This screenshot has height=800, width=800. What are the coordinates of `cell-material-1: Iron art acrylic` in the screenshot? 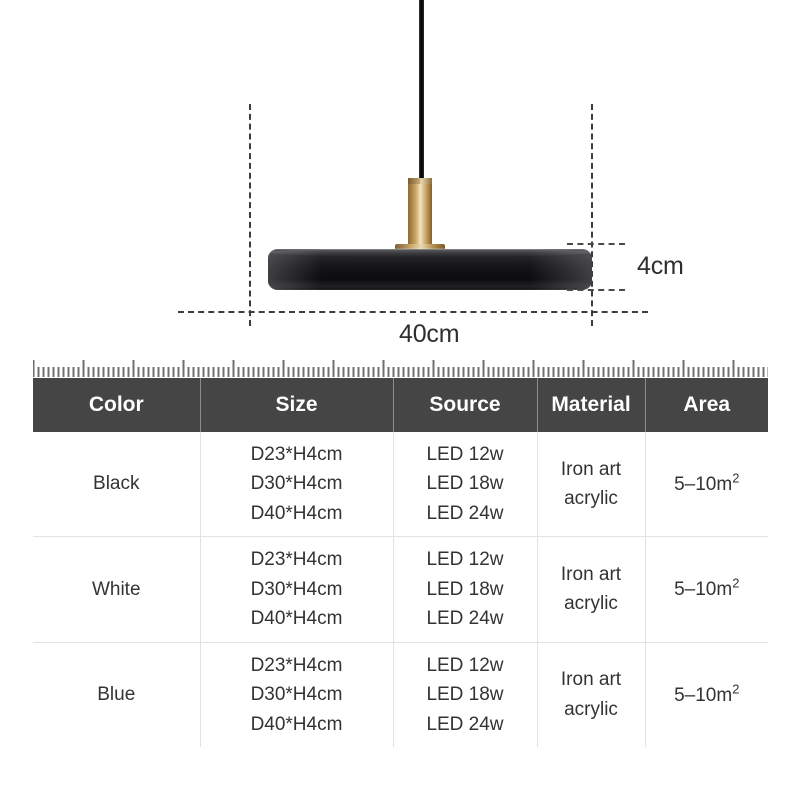 It's located at (591, 589).